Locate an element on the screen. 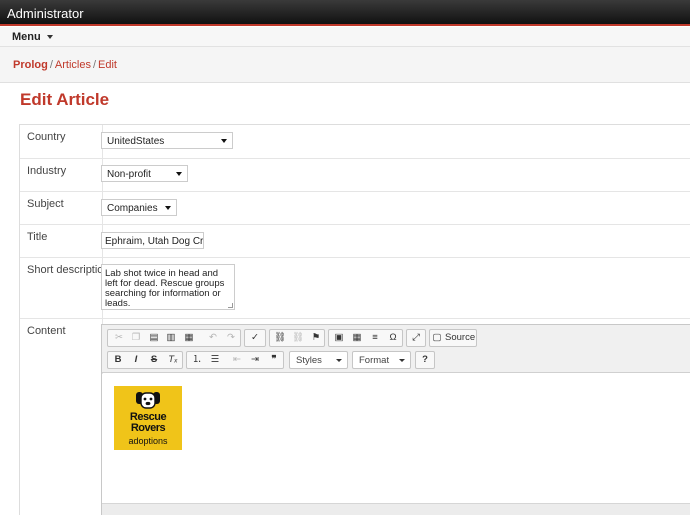 The width and height of the screenshot is (690, 515). editor-toolbar: ✂ ❐ ▤ ▥ ▦ ↶ ↷ ✓ ⛓ ⛓ ⚑ ▣ ▦ ≡ Ω ⤢ ▢ Source is located at coordinates (396, 349).